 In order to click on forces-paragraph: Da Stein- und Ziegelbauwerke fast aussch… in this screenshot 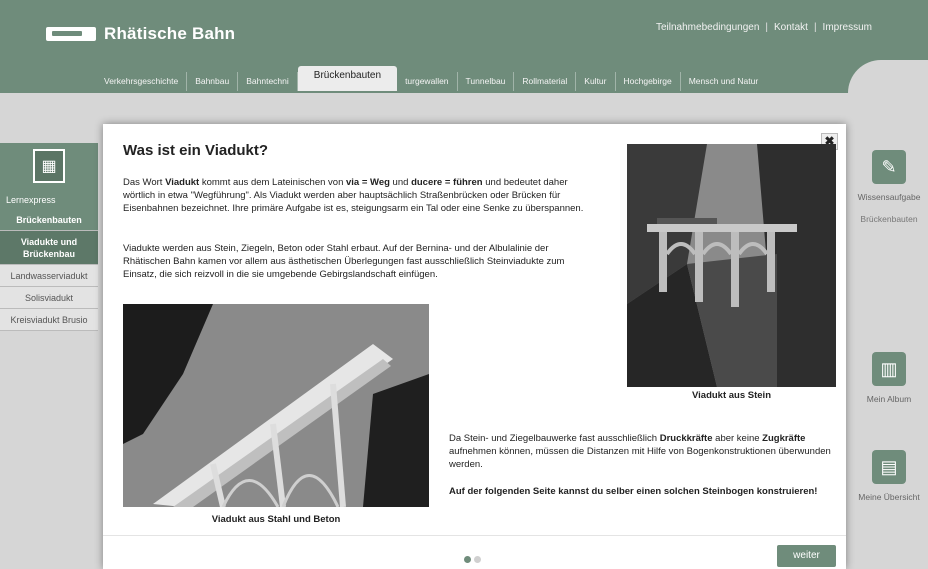, I will do `click(644, 451)`.